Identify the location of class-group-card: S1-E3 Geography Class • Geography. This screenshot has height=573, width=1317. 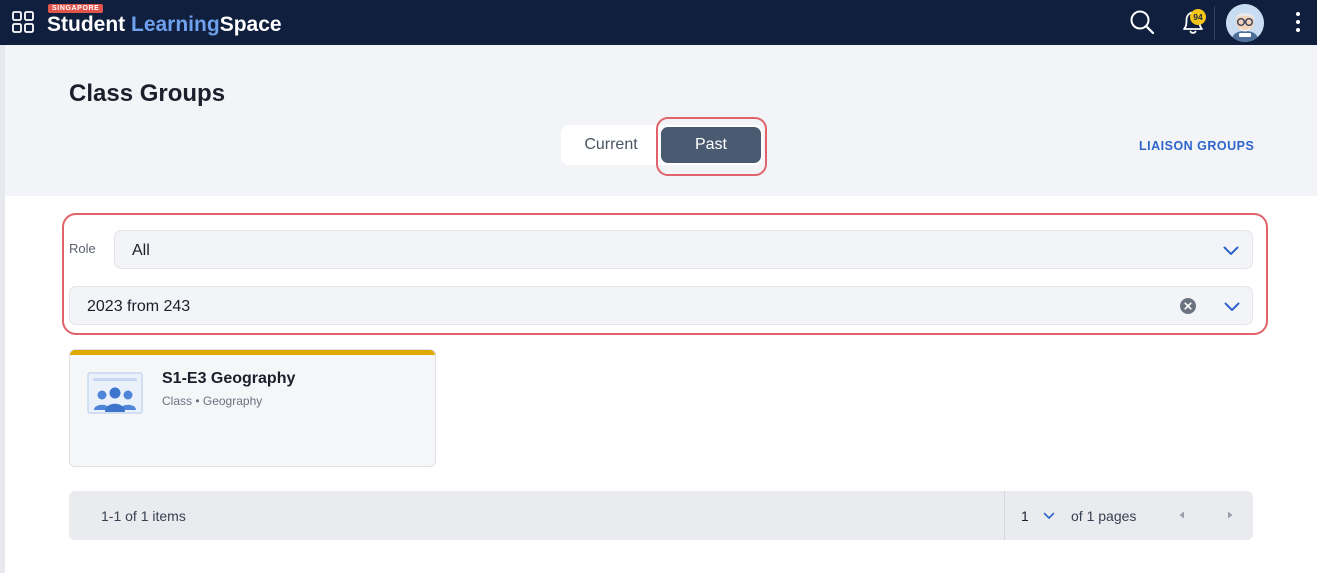
(252, 408).